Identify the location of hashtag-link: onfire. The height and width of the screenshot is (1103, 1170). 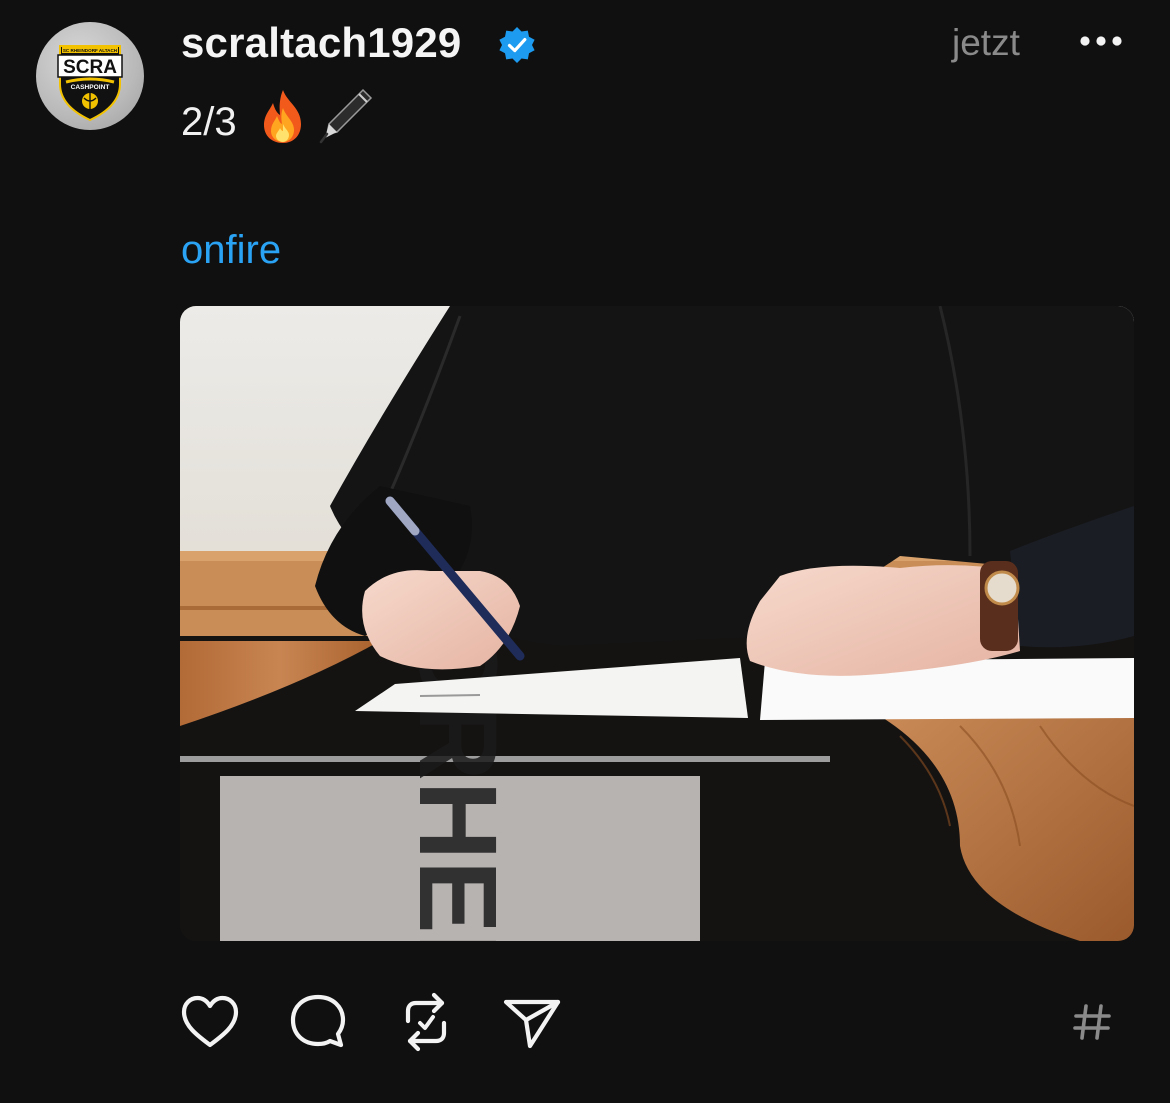
(231, 250).